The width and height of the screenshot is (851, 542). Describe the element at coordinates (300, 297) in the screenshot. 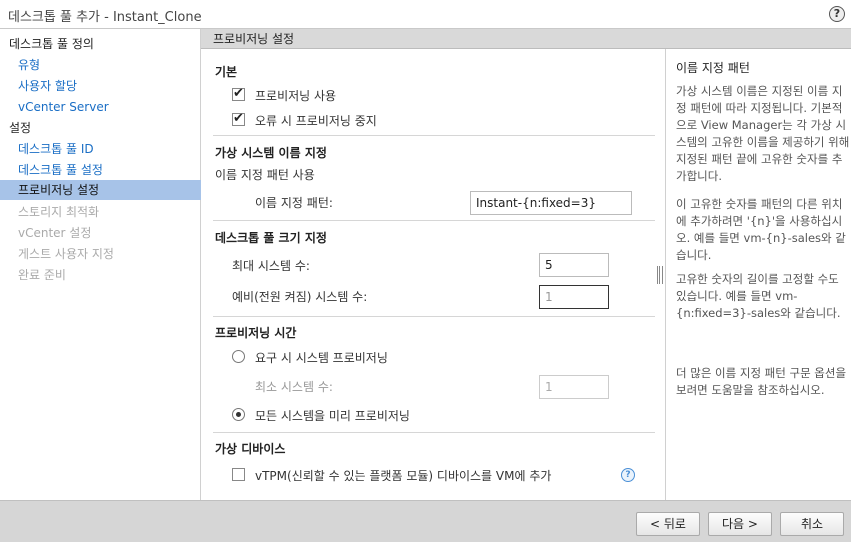

I see `spare-machines-label: 예비(전원 켜짐) 시스템 수:` at that location.